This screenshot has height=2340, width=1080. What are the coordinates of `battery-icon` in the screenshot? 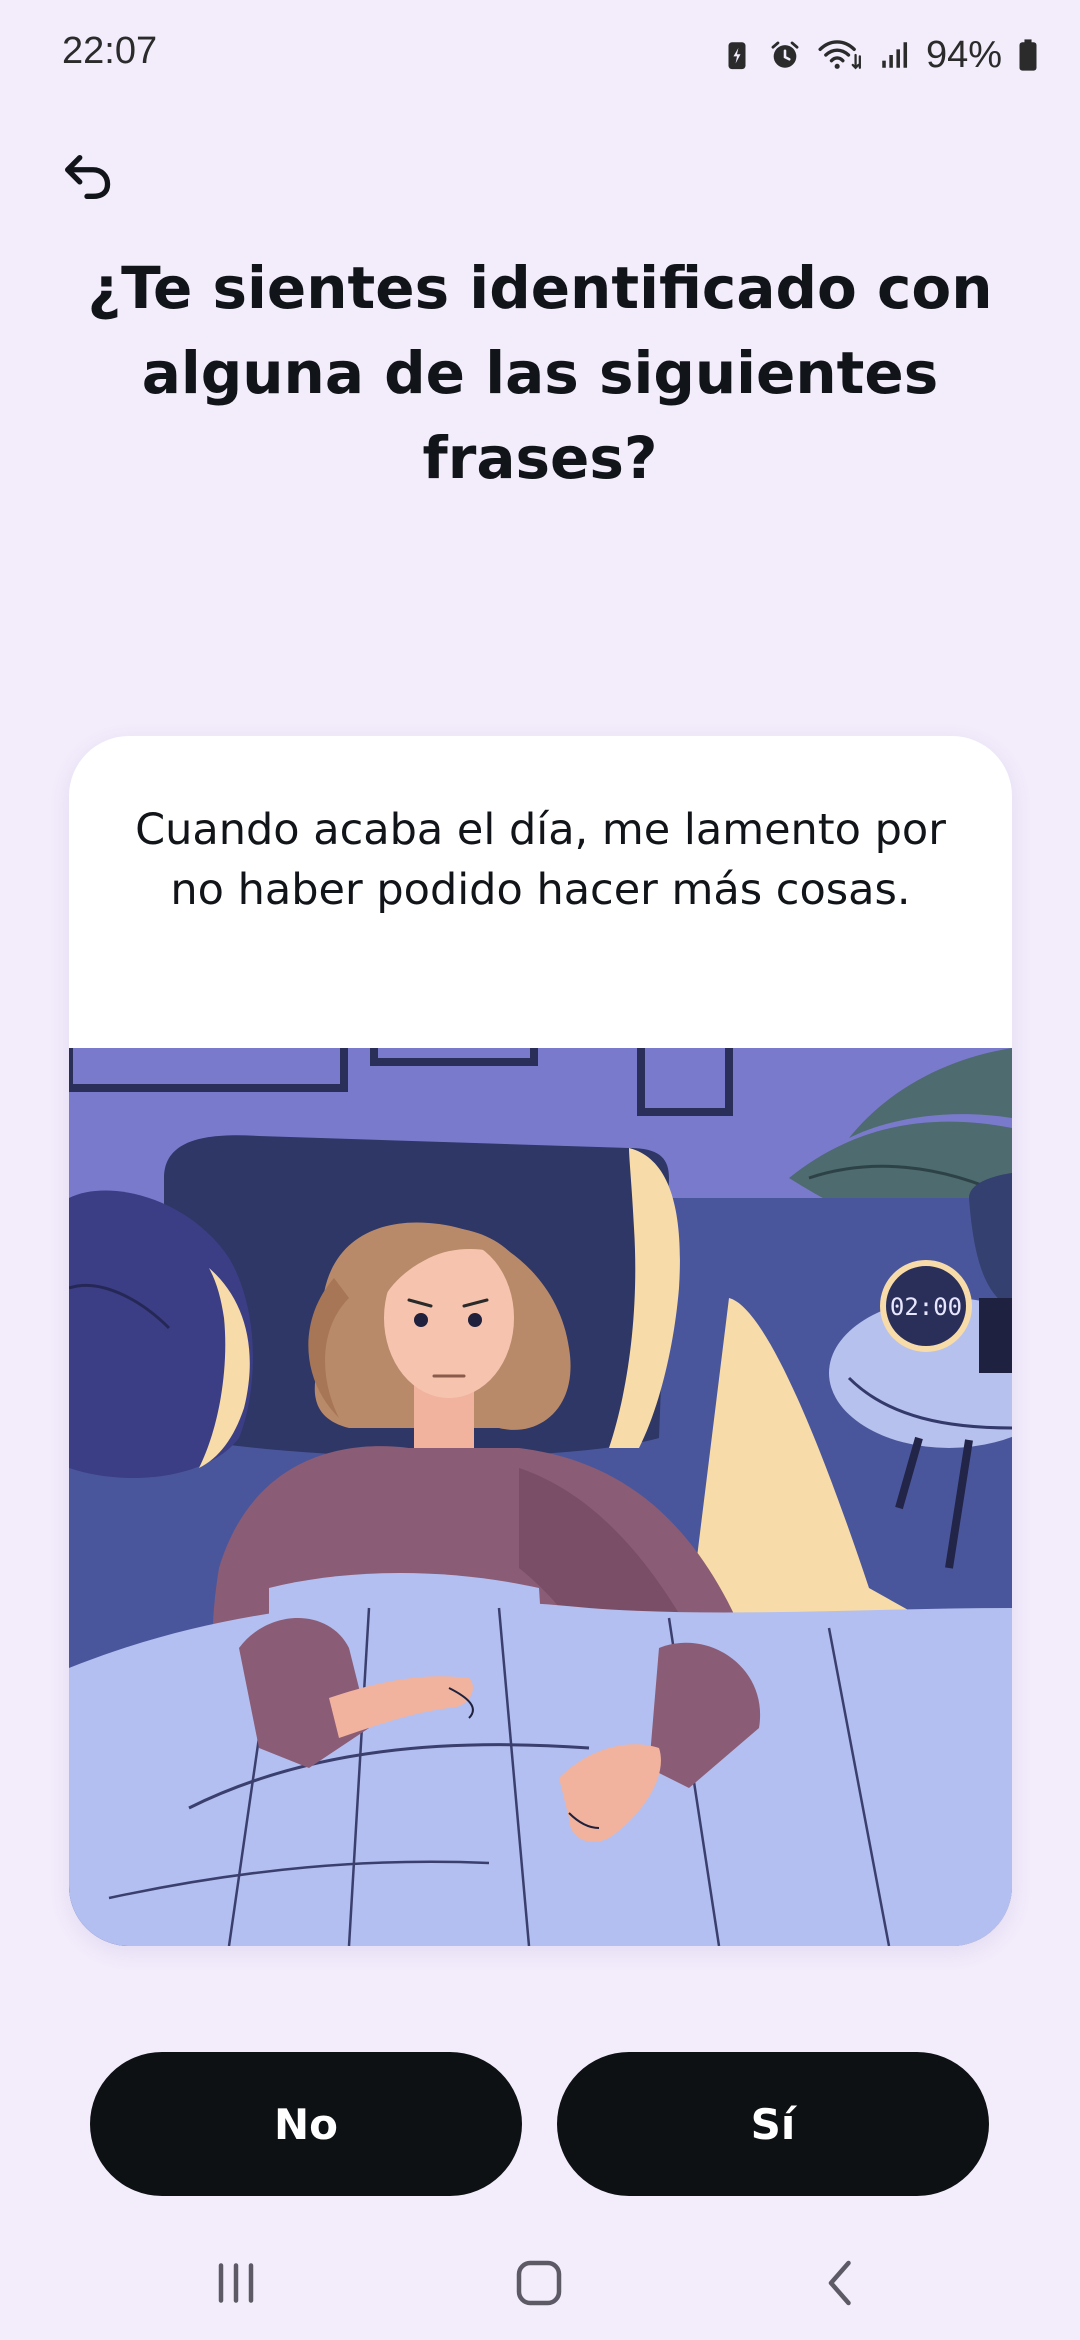 It's located at (1028, 55).